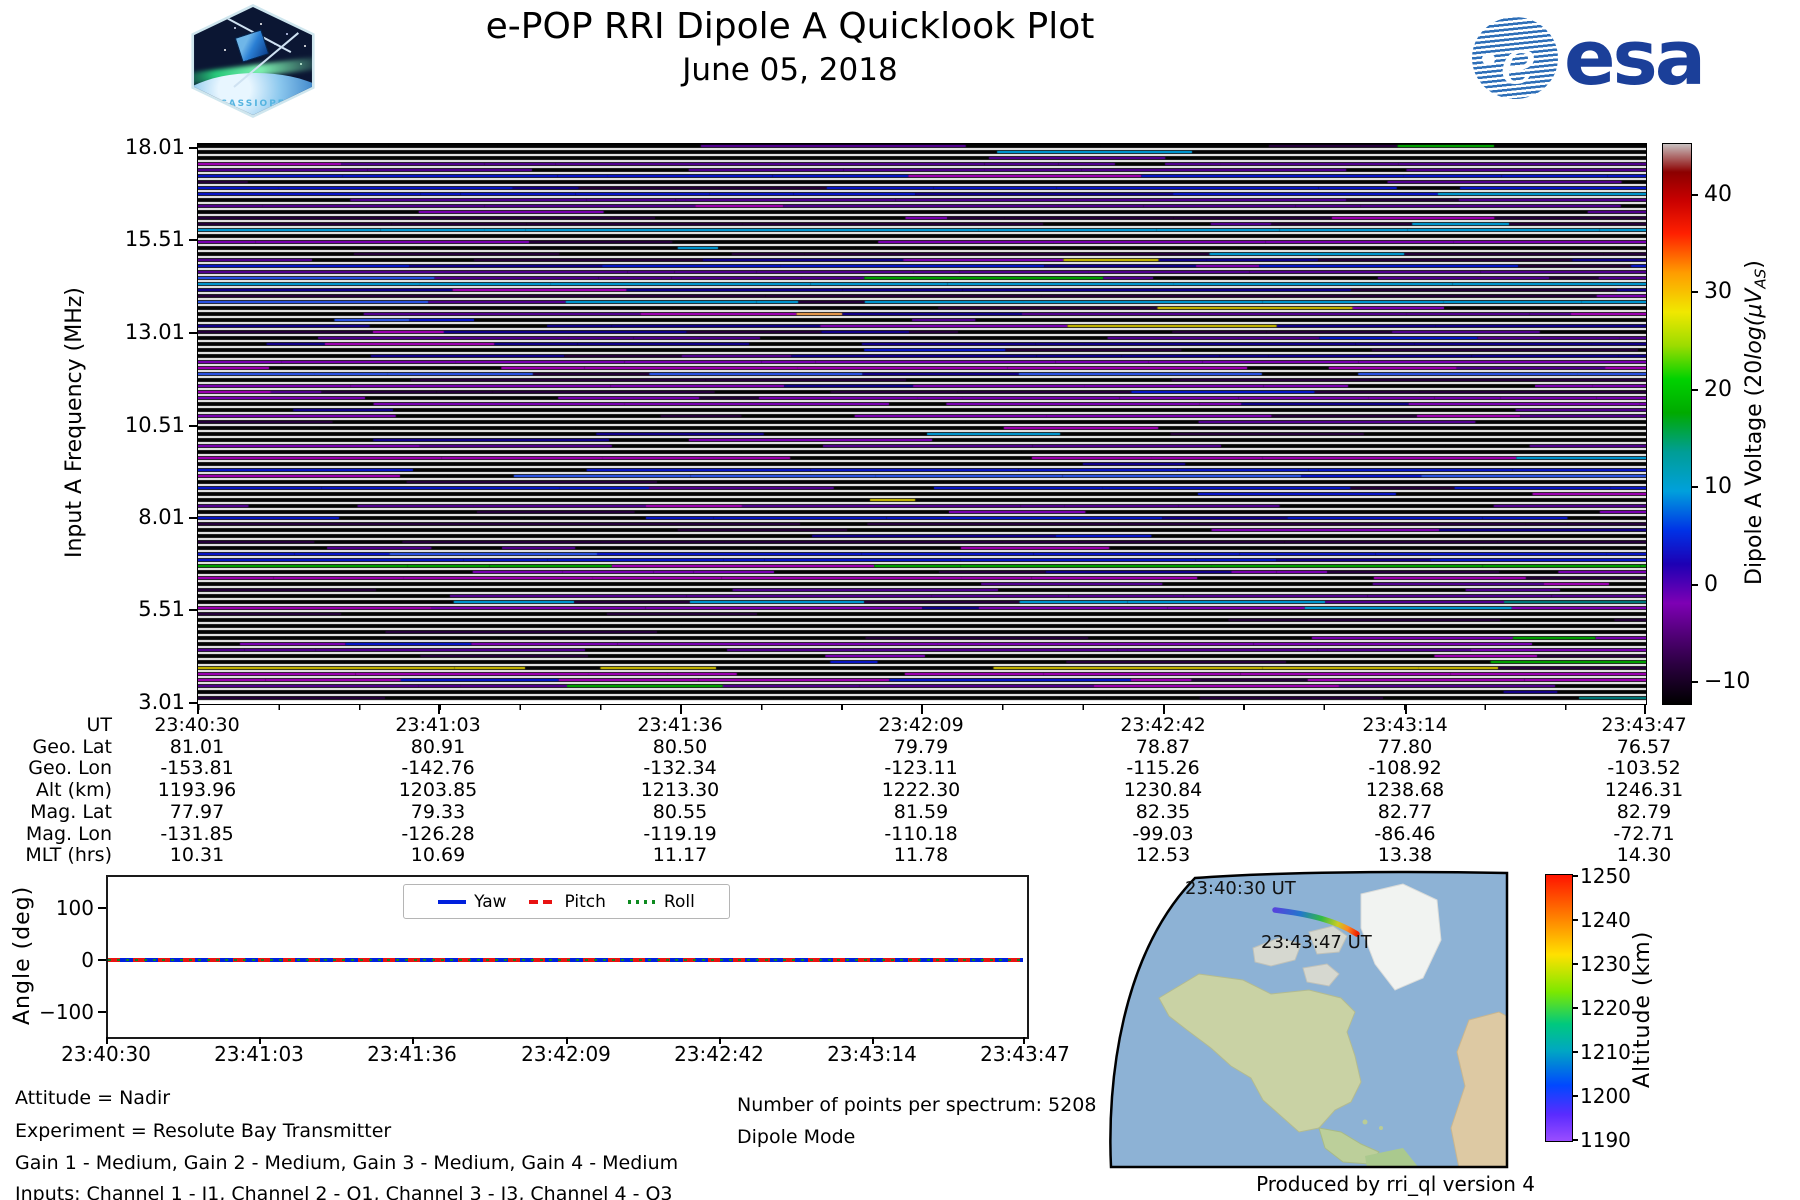 This screenshot has width=1800, height=1200. Describe the element at coordinates (1515, 58) in the screenshot. I see `esa-globe-icon: e` at that location.